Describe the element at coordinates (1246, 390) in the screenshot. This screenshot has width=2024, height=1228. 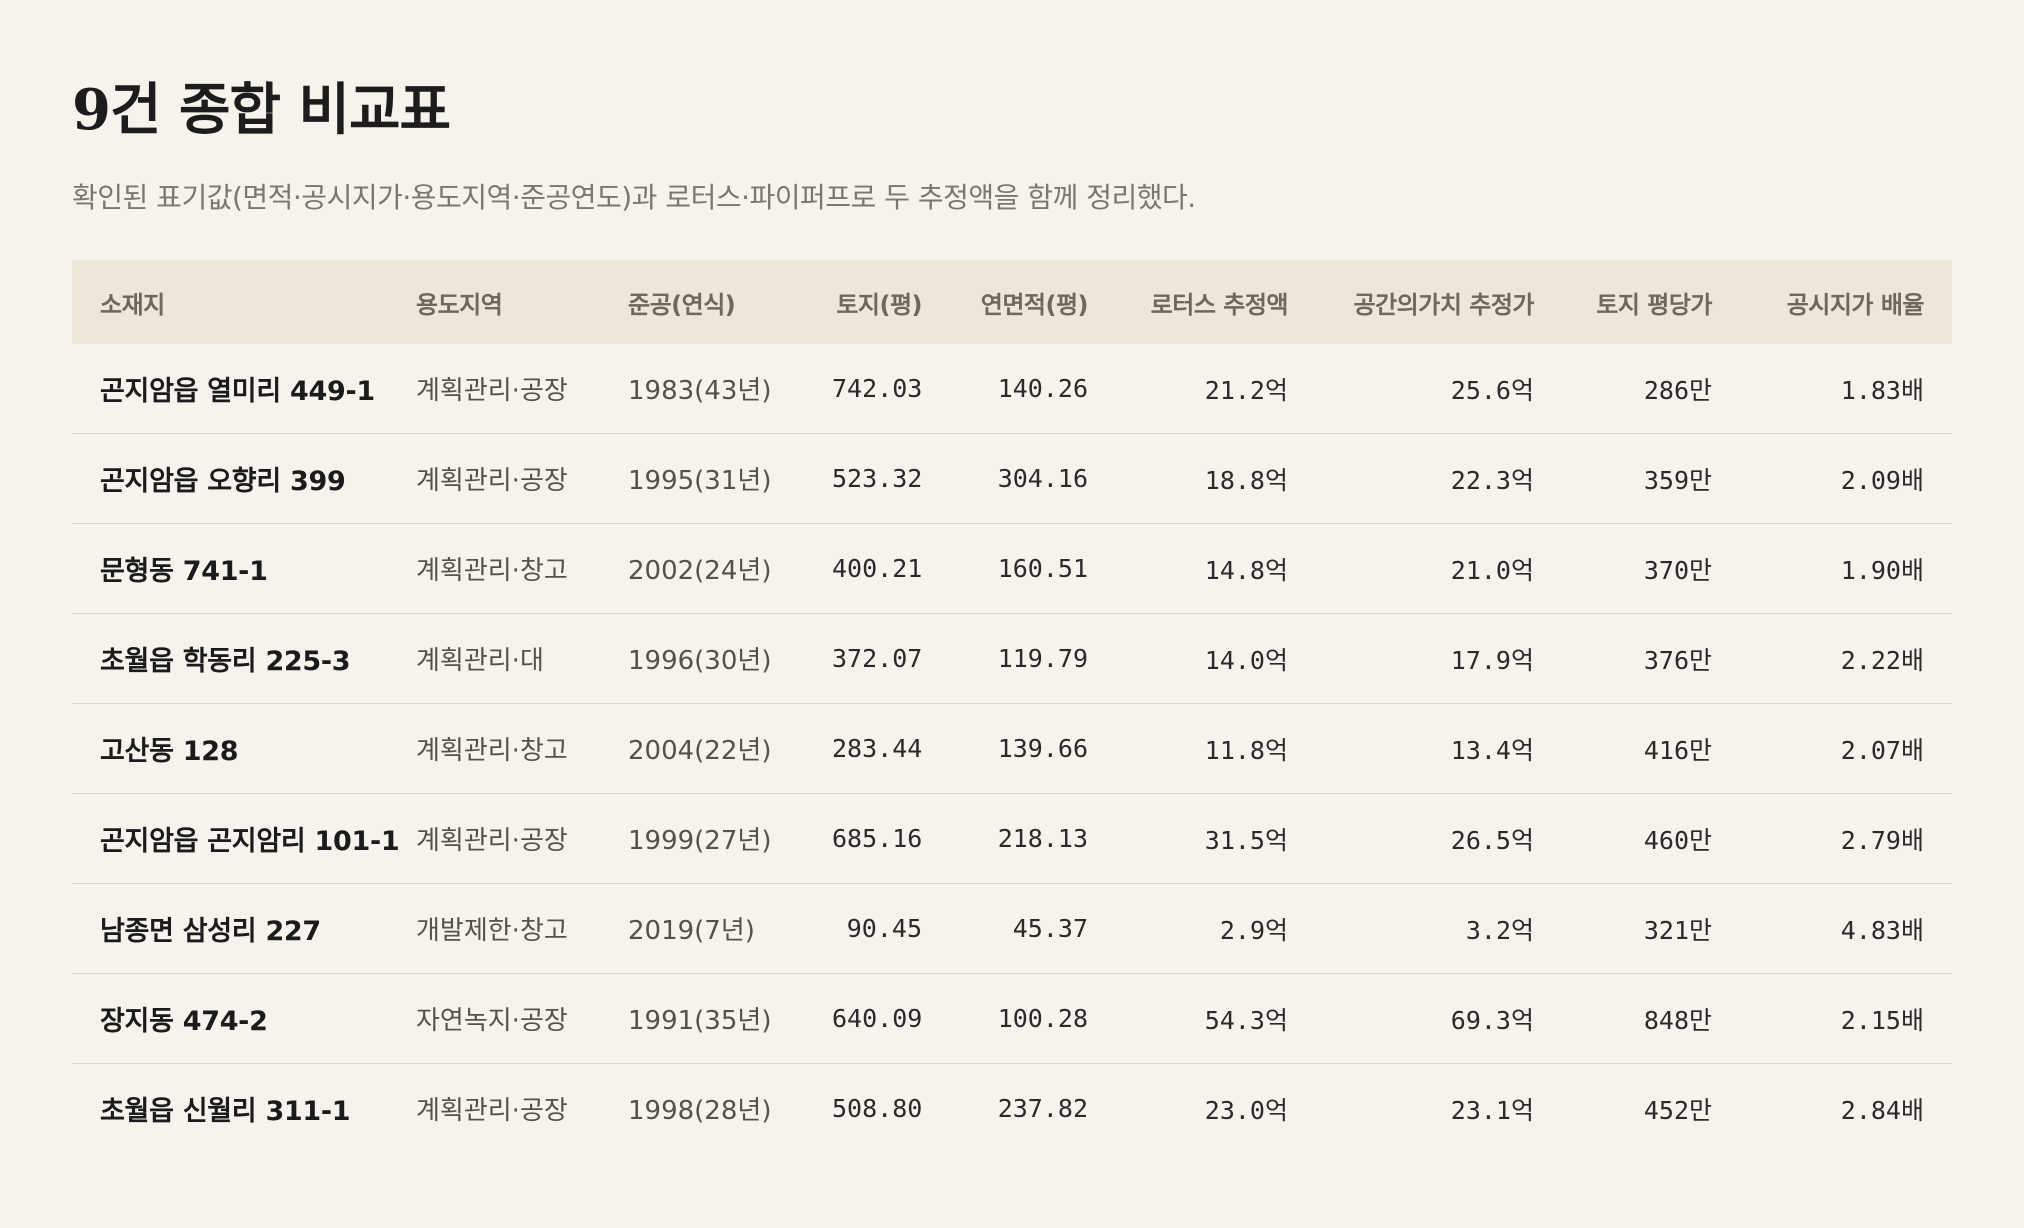
I see `cell-lotus-estimate: 21.2억` at that location.